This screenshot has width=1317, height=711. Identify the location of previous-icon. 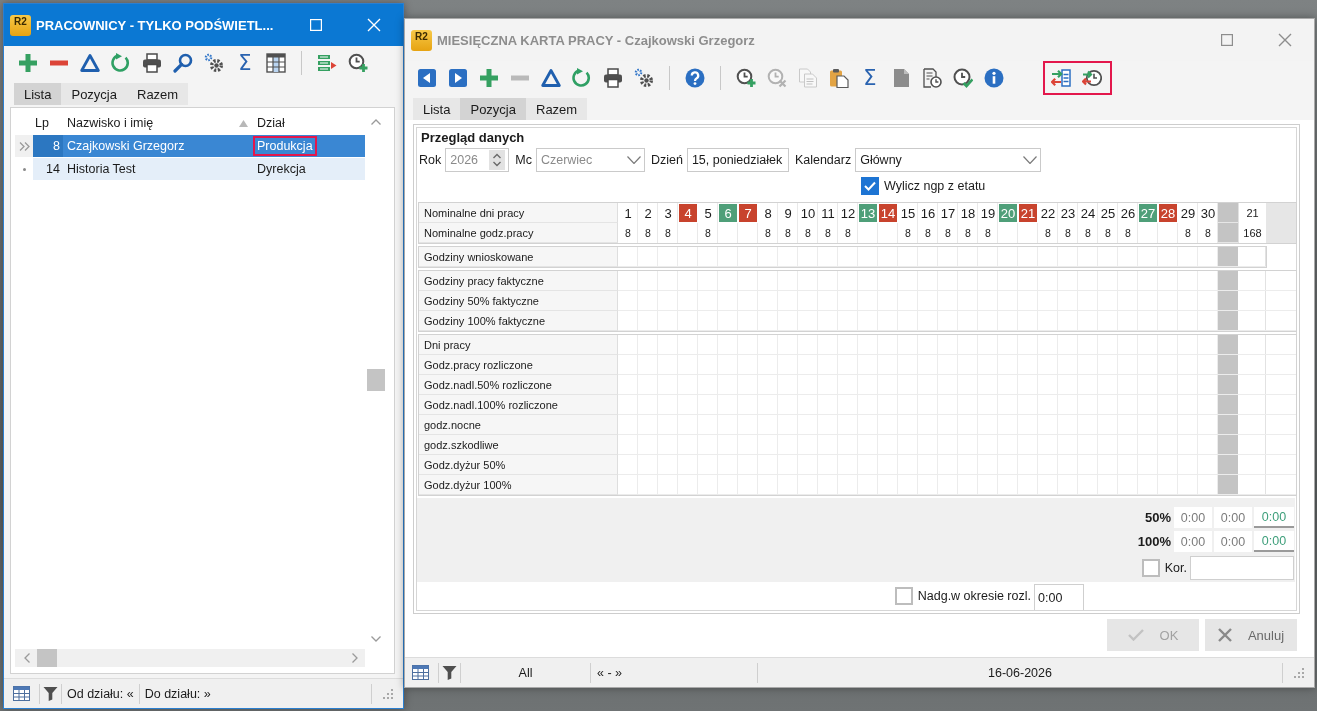
(427, 78).